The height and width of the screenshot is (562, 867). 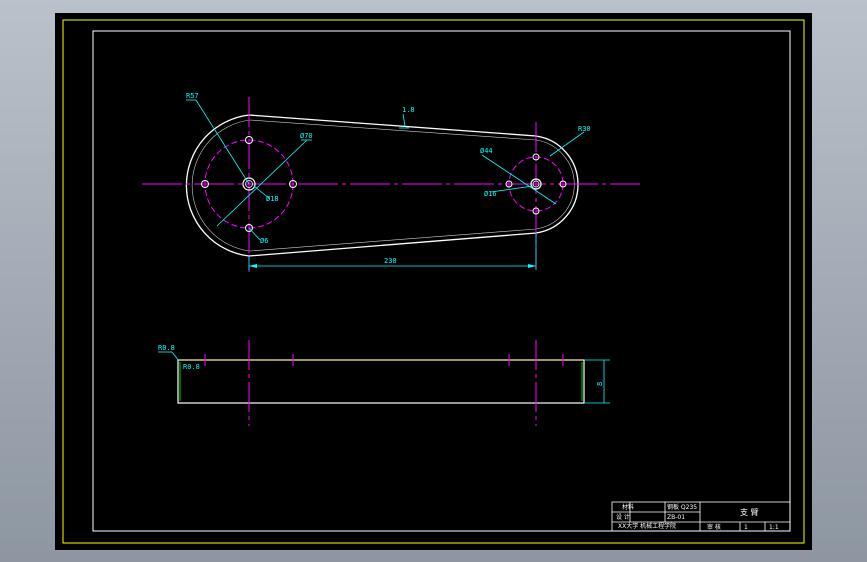 What do you see at coordinates (381, 381) in the screenshot?
I see `side-view-body` at bounding box center [381, 381].